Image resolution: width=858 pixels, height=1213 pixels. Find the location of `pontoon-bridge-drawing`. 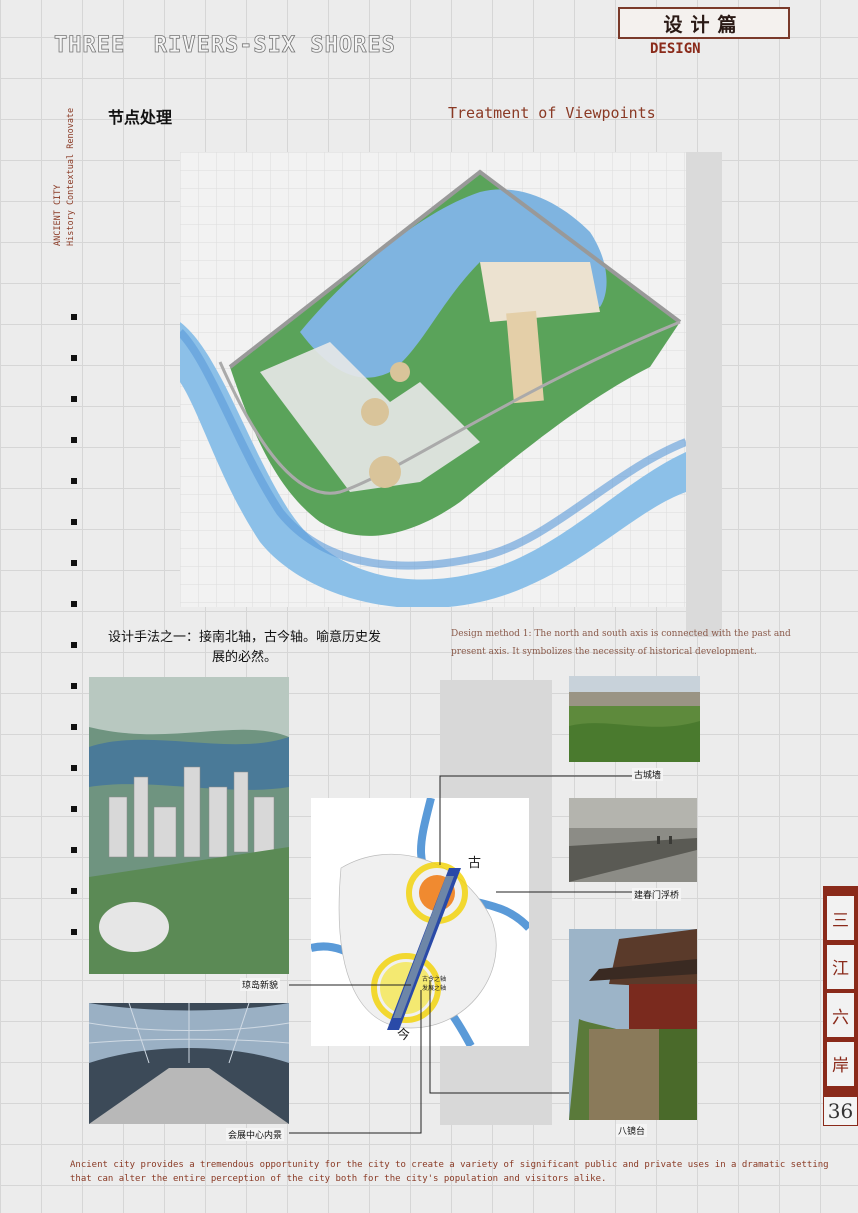

pontoon-bridge-drawing is located at coordinates (633, 840).